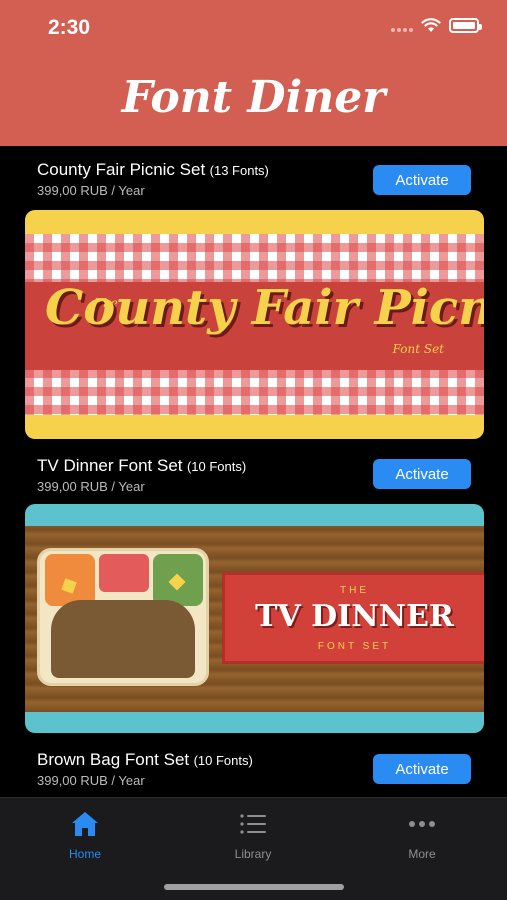 The height and width of the screenshot is (900, 507). I want to click on tab-label: Library, so click(253, 854).